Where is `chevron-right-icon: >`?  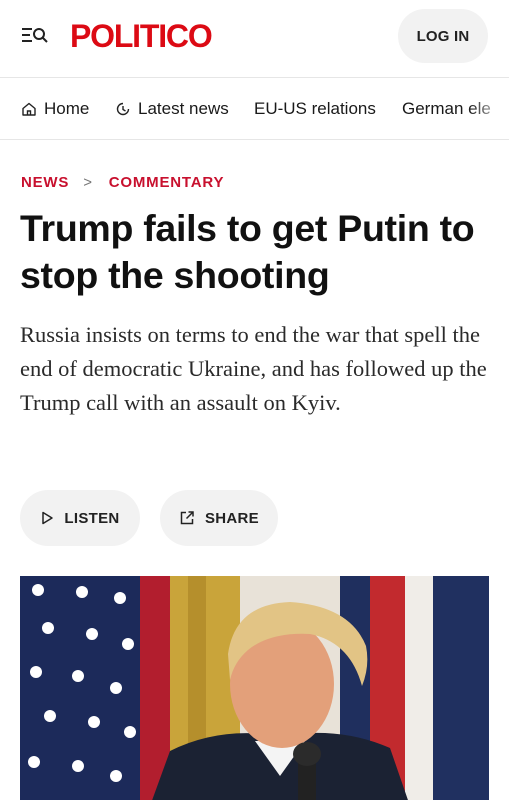 chevron-right-icon: > is located at coordinates (88, 182).